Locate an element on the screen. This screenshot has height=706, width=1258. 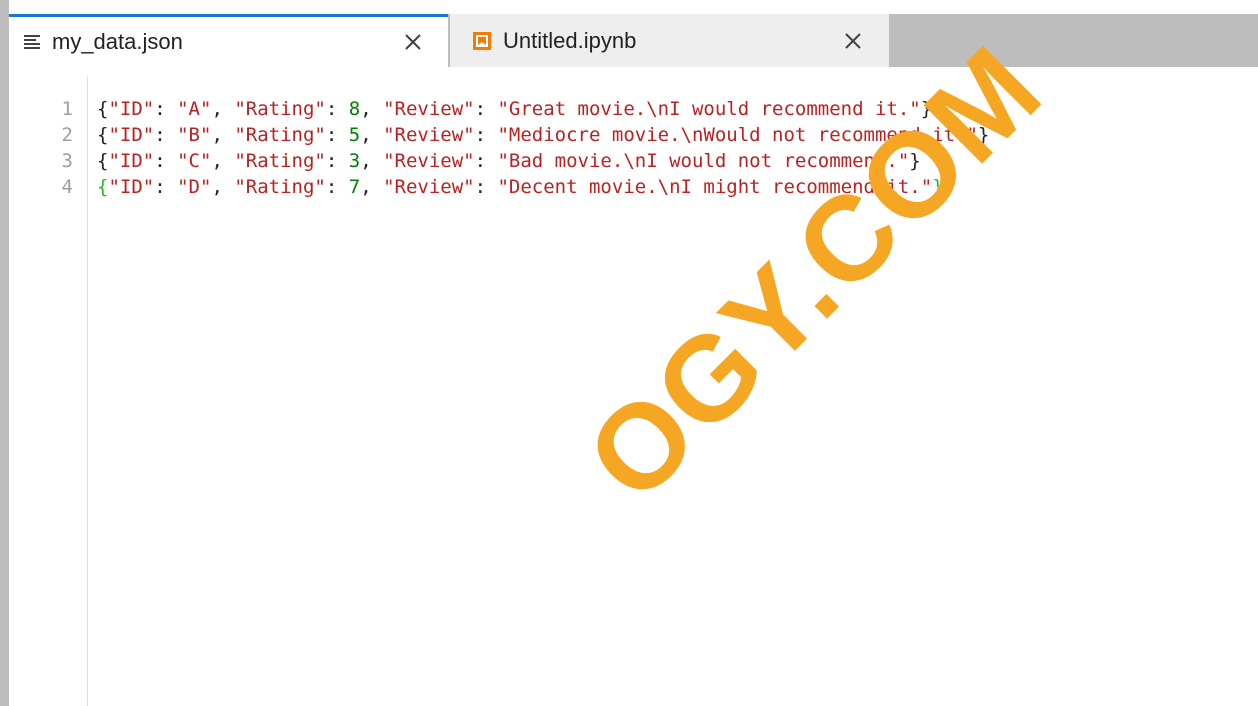
tab-untitled-ipynb: Untitled.ipynb is located at coordinates (669, 40).